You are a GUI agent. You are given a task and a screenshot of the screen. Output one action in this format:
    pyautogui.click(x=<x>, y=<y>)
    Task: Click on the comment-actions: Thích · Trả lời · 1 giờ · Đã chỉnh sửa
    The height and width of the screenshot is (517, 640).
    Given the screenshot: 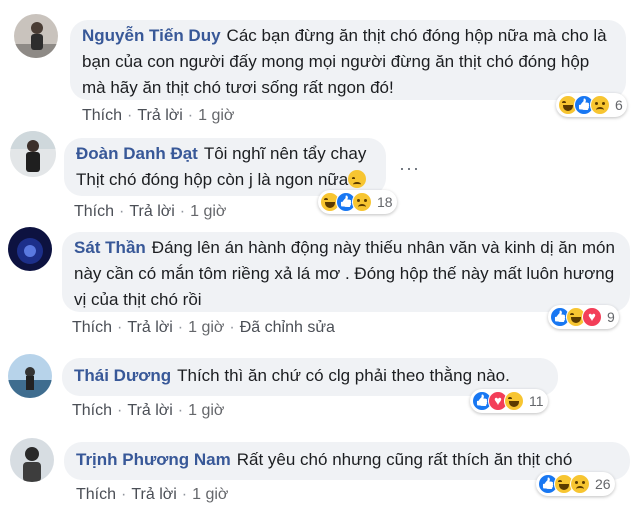 What is the action you would take?
    pyautogui.click(x=203, y=327)
    